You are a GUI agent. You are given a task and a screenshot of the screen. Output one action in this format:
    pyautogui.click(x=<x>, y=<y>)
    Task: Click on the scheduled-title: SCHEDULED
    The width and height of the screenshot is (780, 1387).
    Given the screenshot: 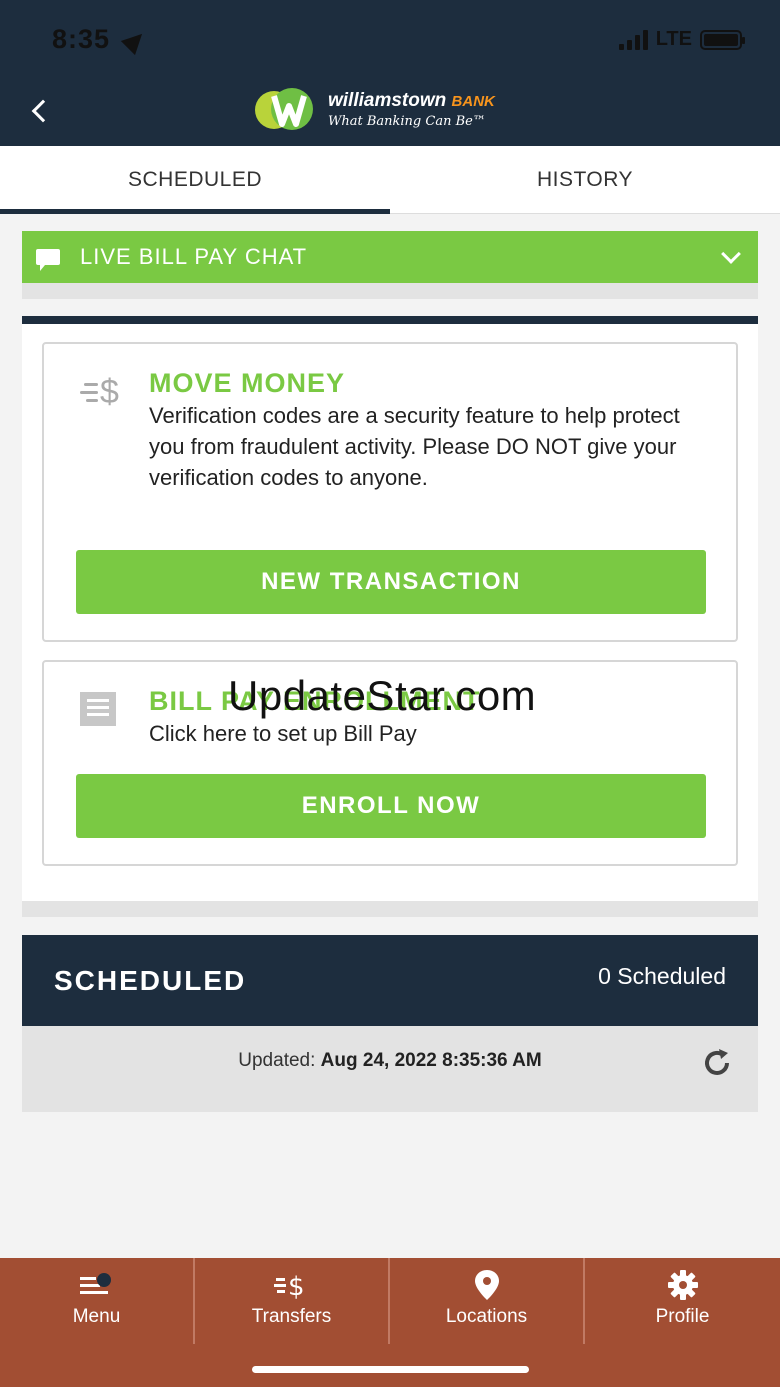 What is the action you would take?
    pyautogui.click(x=150, y=980)
    